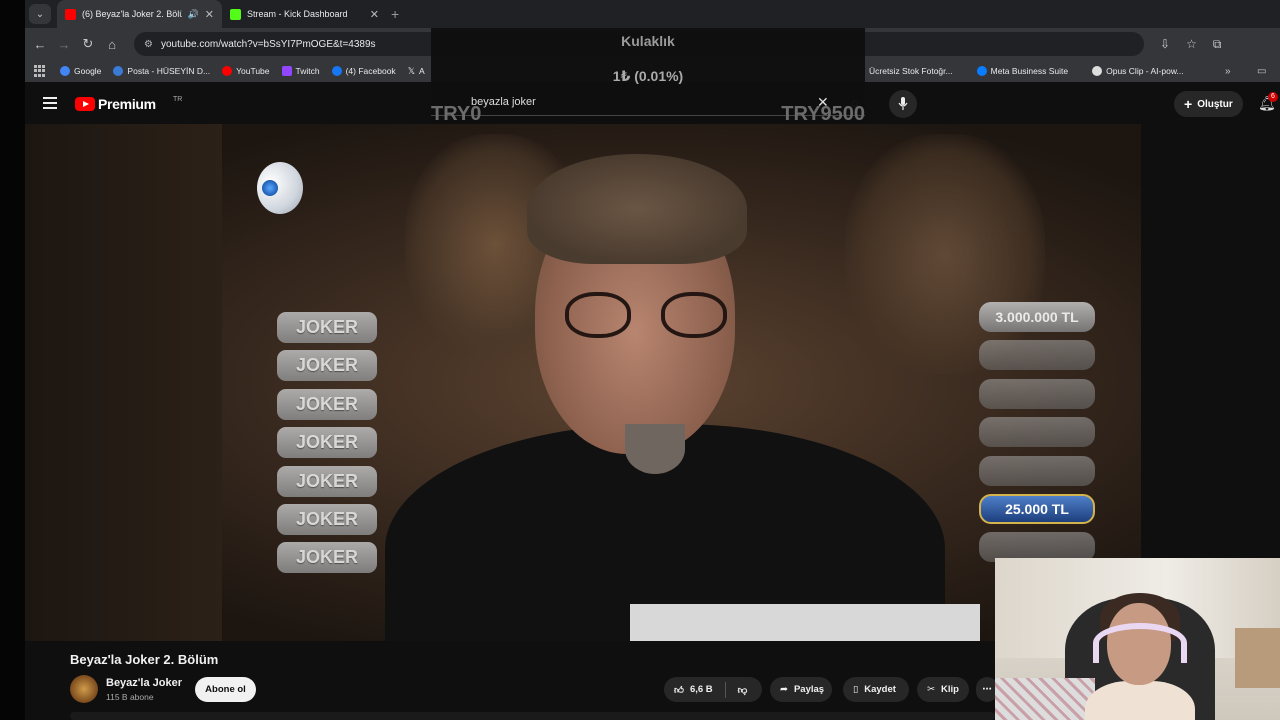 The width and height of the screenshot is (1280, 720). Describe the element at coordinates (1037, 508) in the screenshot. I see `prize-current: 25.000 TL` at that location.